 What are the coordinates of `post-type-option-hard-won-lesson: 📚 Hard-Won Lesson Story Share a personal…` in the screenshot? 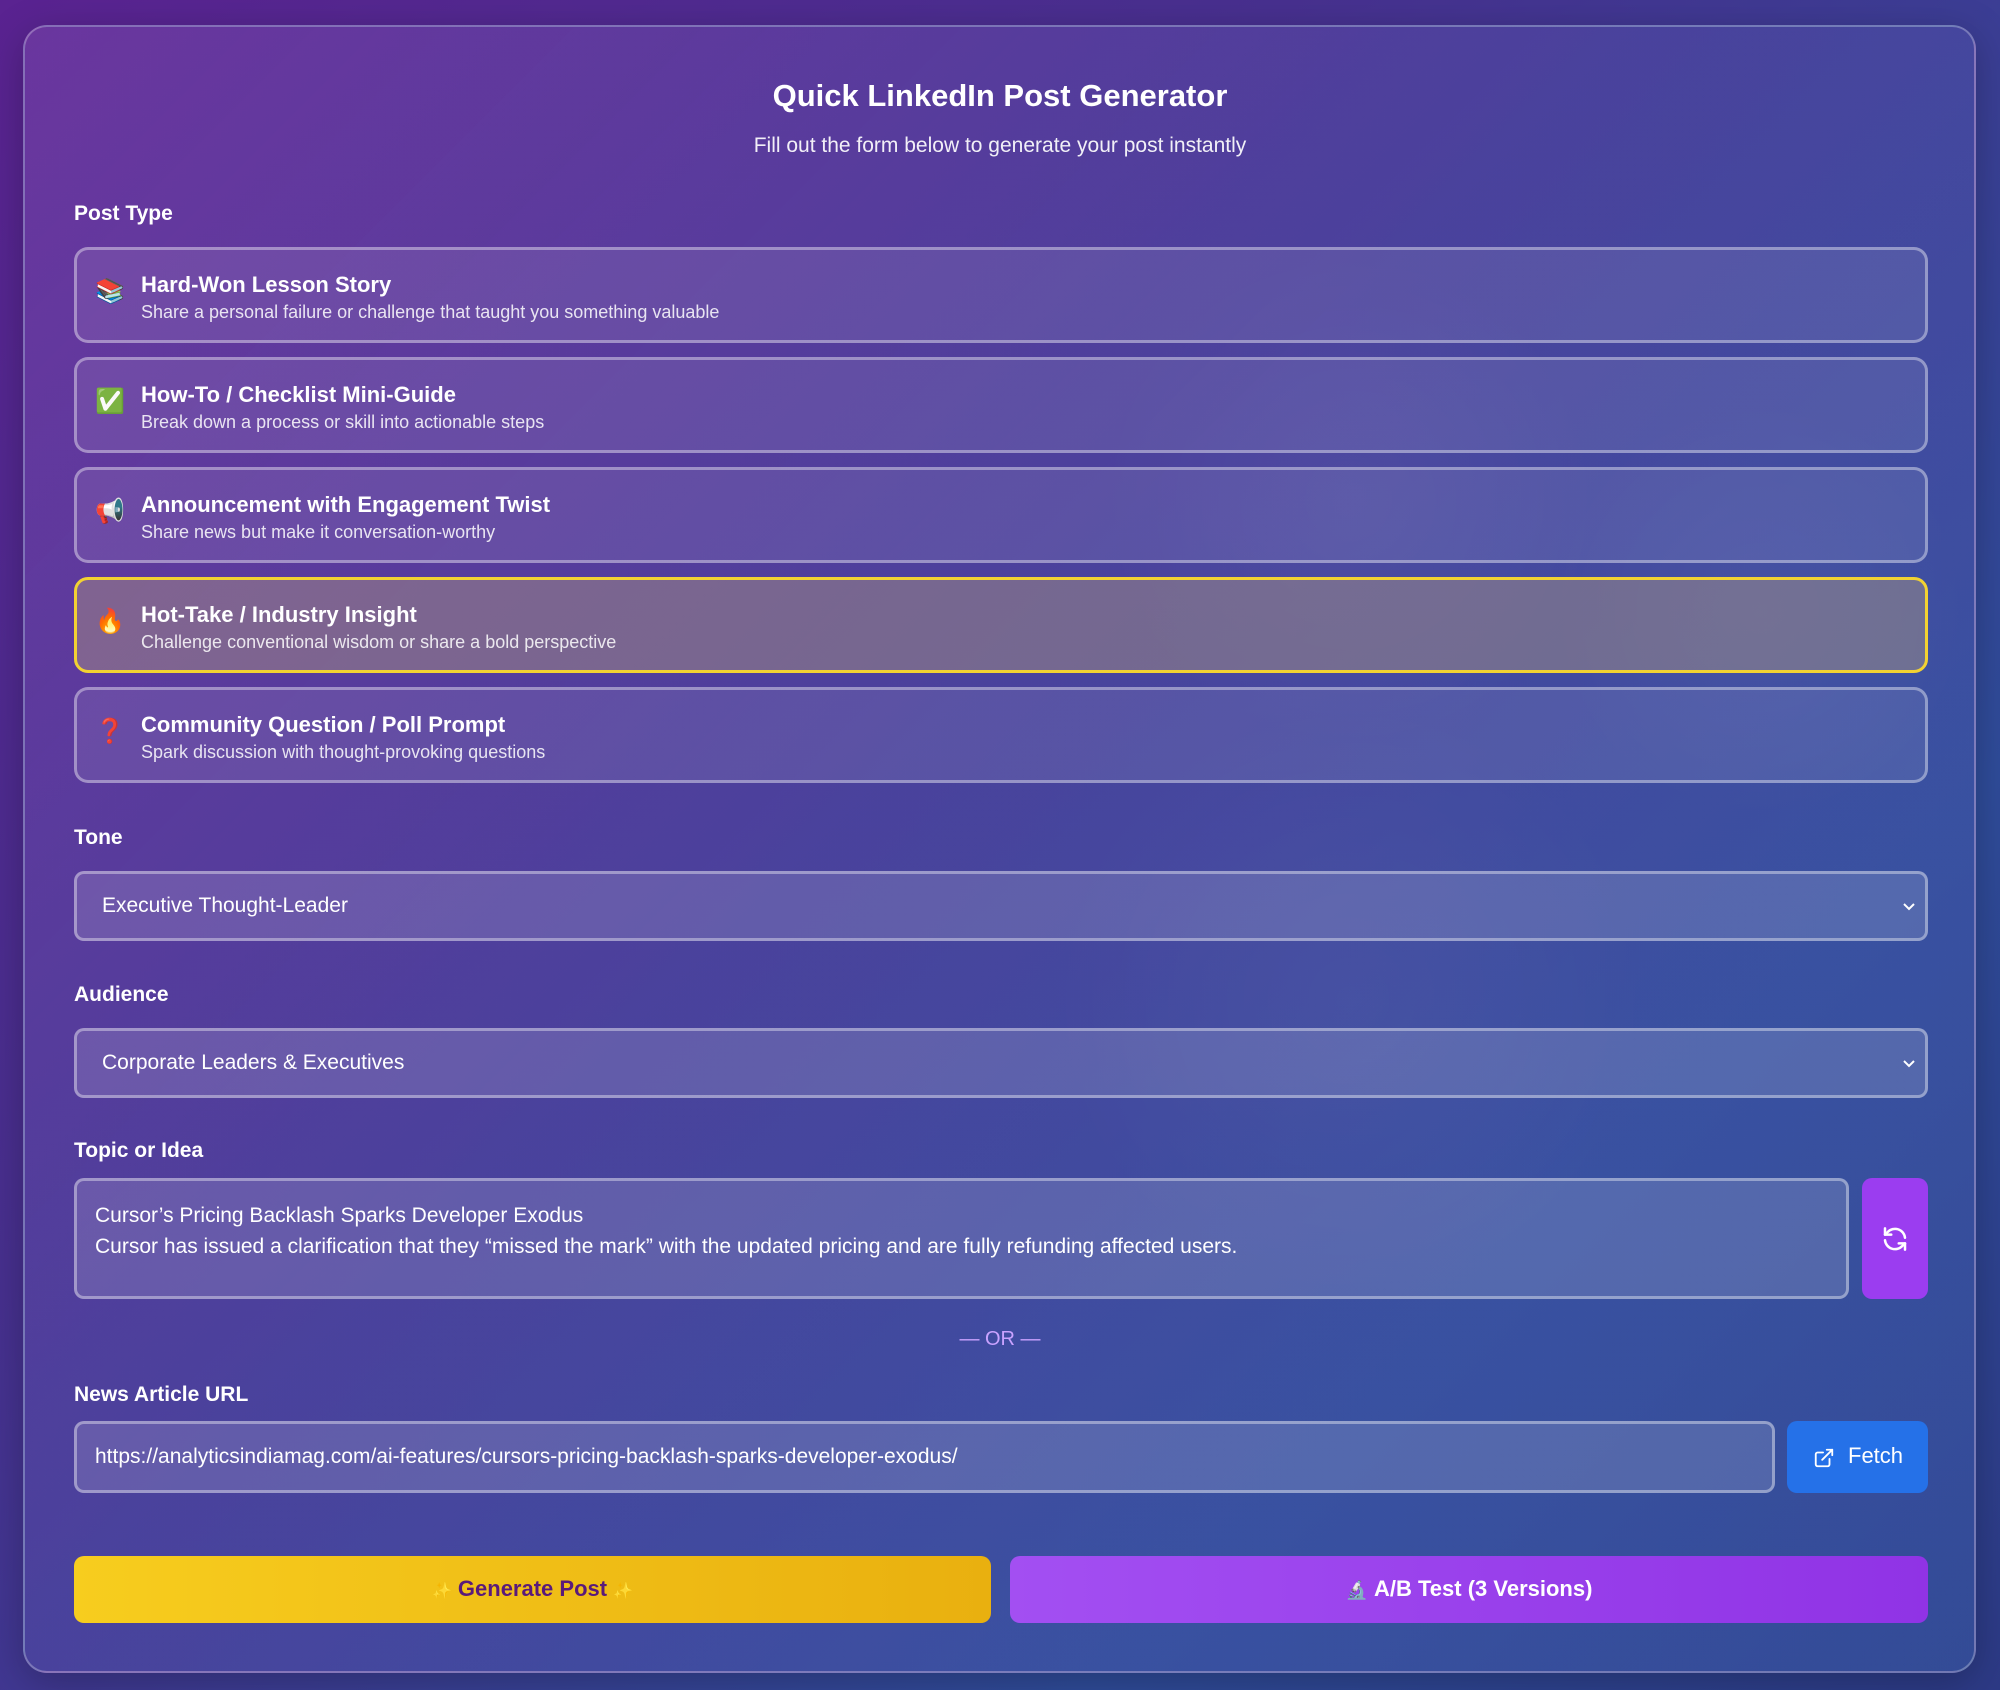 It's located at (1001, 295).